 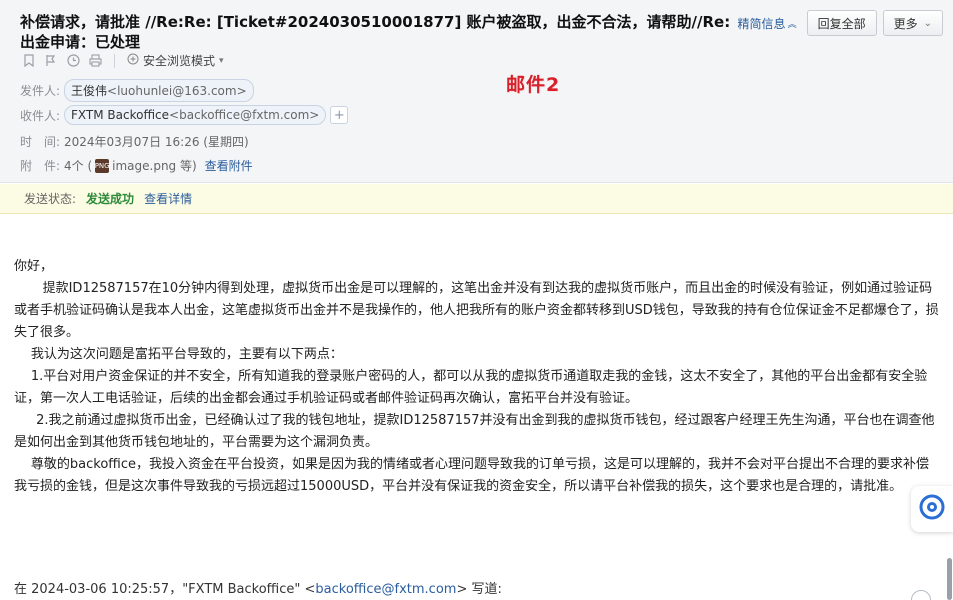 I want to click on greeting: 你好，, so click(x=34, y=266).